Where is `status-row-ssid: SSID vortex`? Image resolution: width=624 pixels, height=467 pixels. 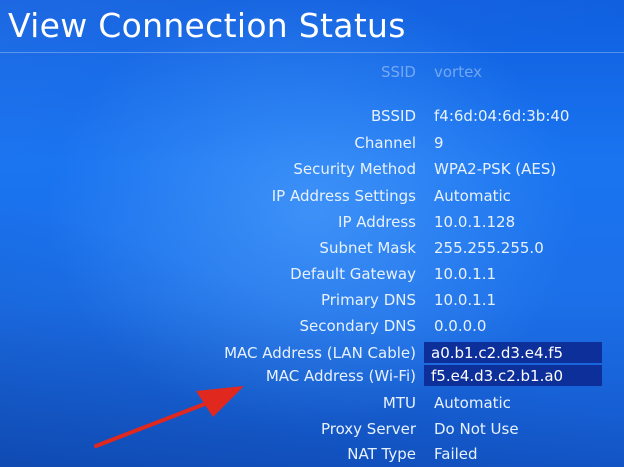 status-row-ssid: SSID vortex is located at coordinates (312, 72).